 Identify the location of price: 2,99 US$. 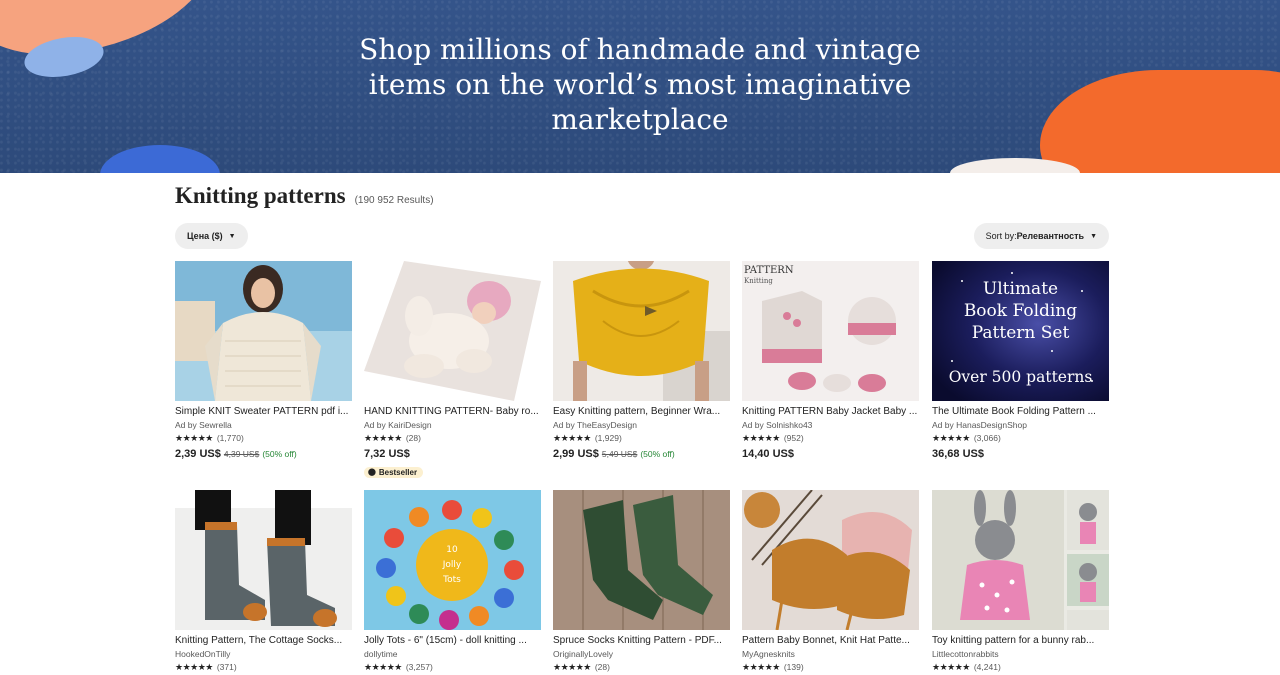
(576, 454).